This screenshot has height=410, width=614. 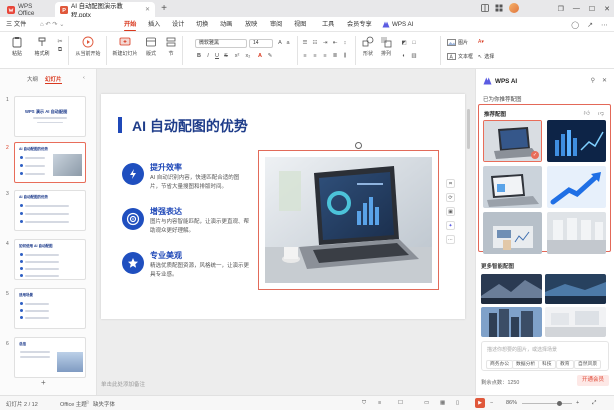 What do you see at coordinates (512, 141) in the screenshot?
I see `recommended-image-selected: ✓` at bounding box center [512, 141].